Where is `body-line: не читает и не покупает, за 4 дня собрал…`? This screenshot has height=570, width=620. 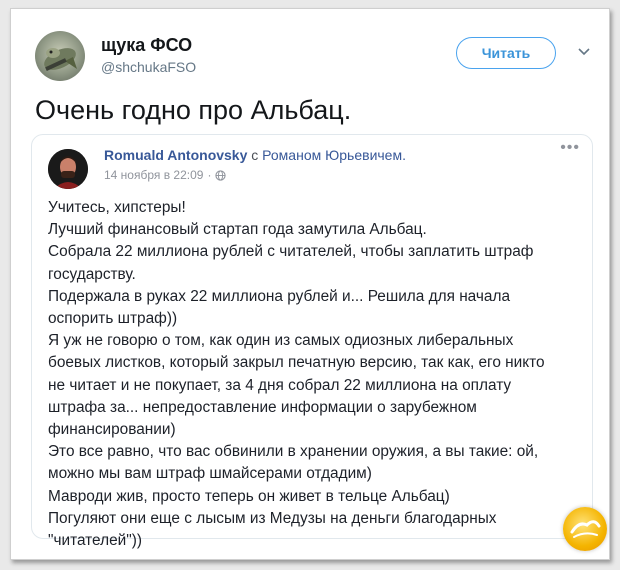 body-line: не читает и не покупает, за 4 дня собрал… is located at coordinates (280, 385).